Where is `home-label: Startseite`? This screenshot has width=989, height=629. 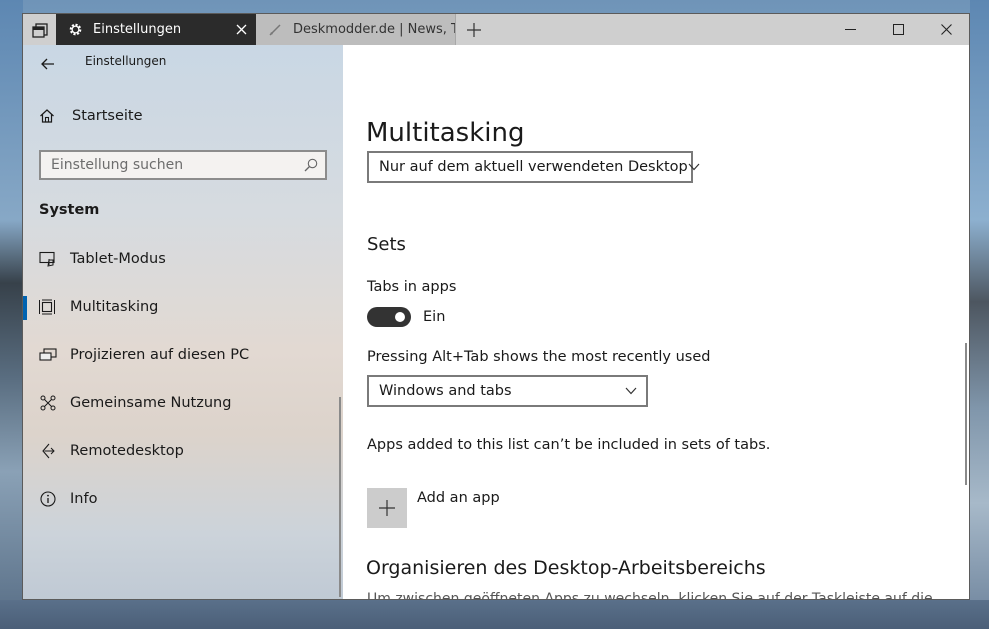
home-label: Startseite is located at coordinates (107, 116).